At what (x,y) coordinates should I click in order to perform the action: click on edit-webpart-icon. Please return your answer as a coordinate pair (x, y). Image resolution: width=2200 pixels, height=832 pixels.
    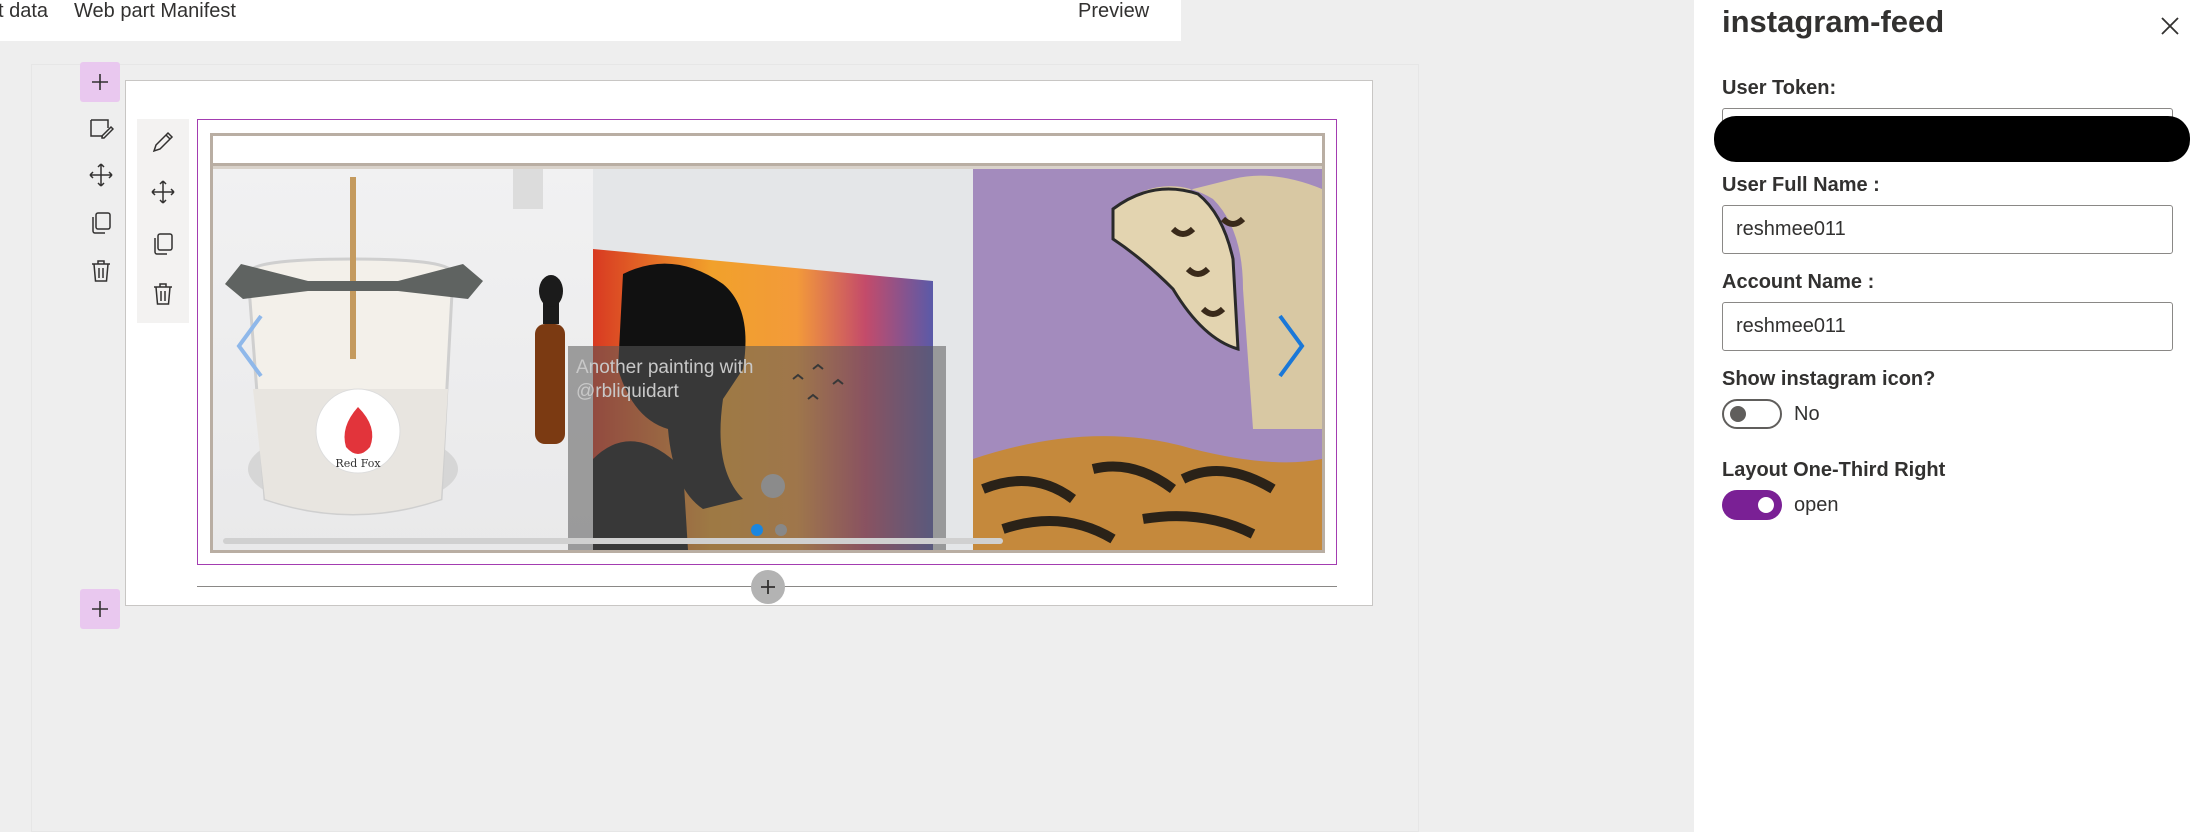
    Looking at the image, I should click on (163, 142).